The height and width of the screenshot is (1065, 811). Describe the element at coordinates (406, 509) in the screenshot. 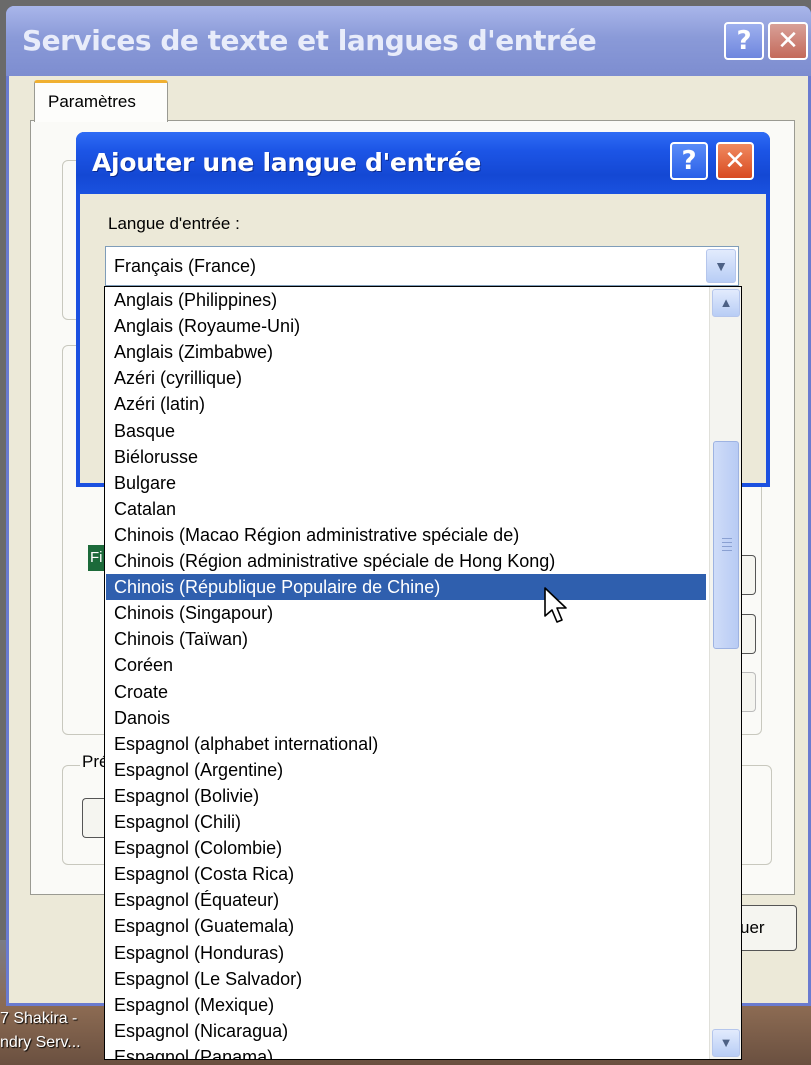

I see `list-item: Catalan` at that location.